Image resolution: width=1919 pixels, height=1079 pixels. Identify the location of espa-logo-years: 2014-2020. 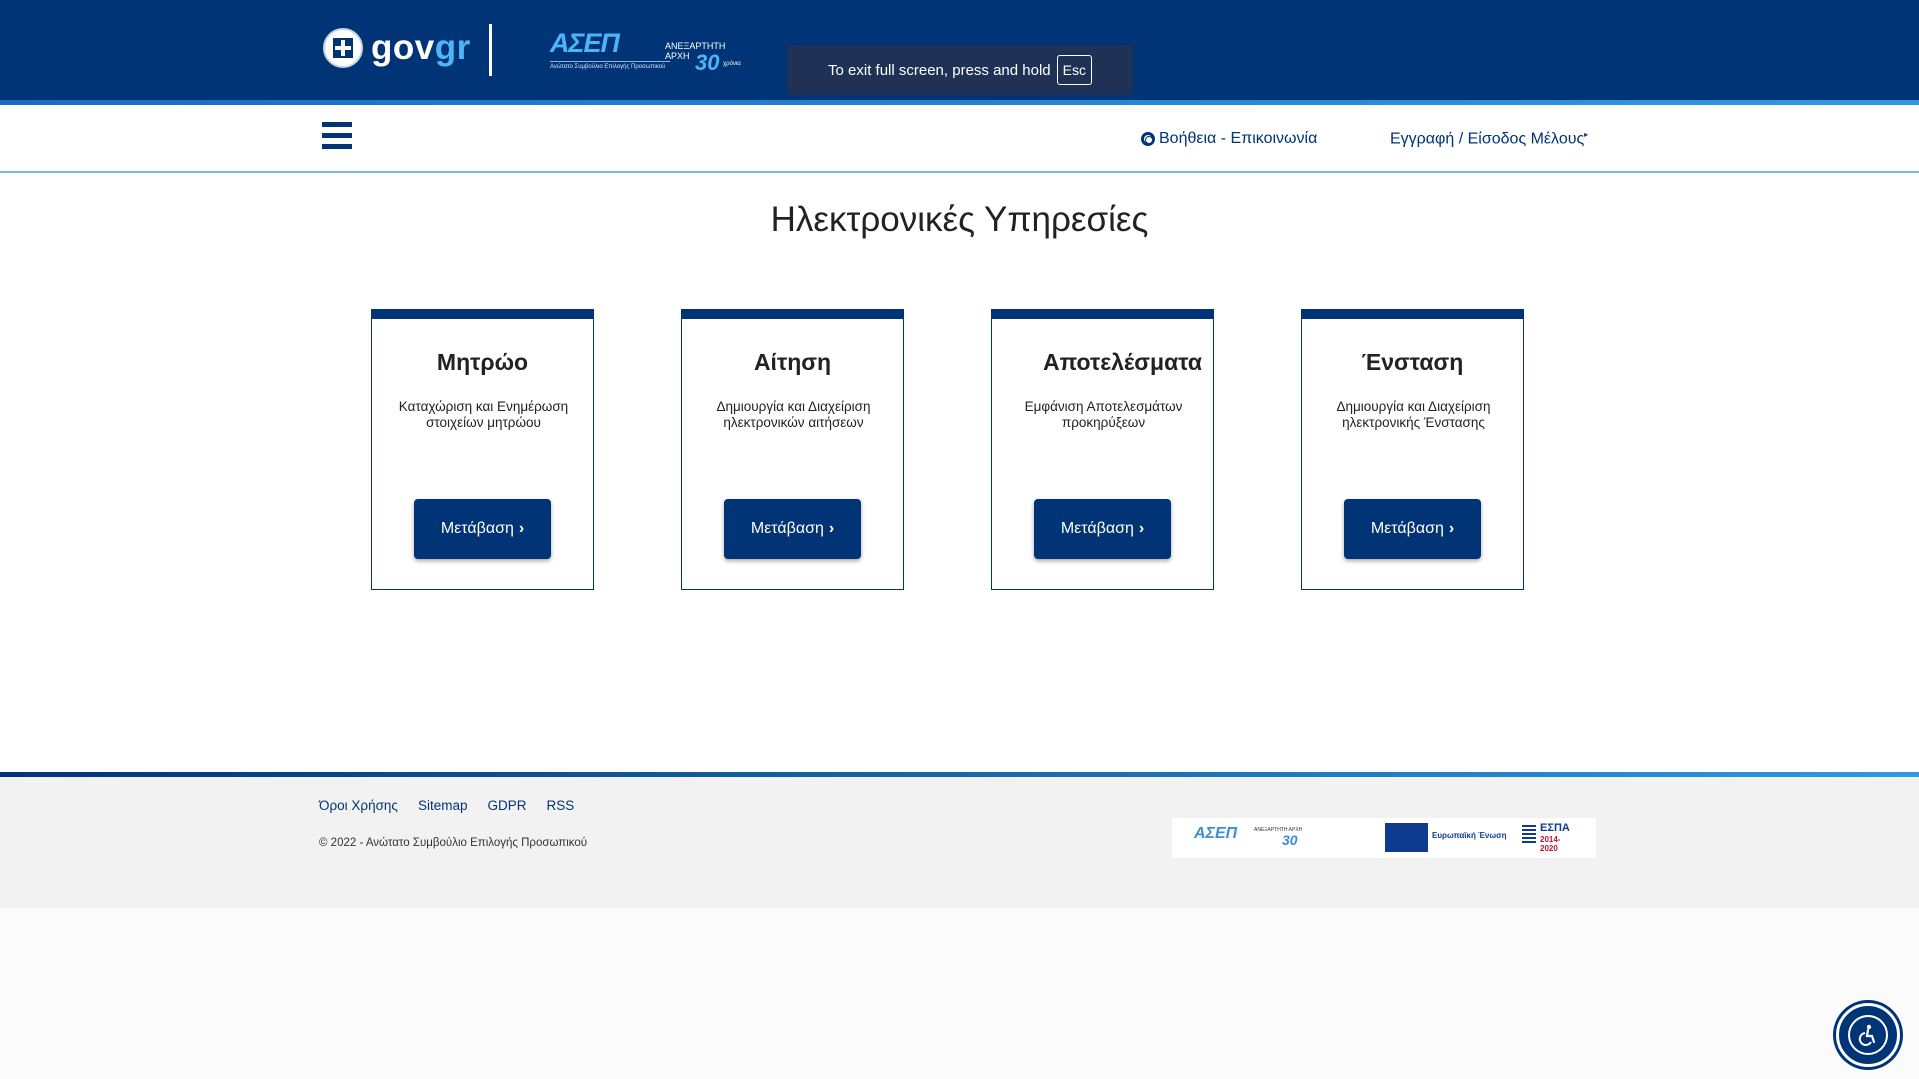
(1550, 844).